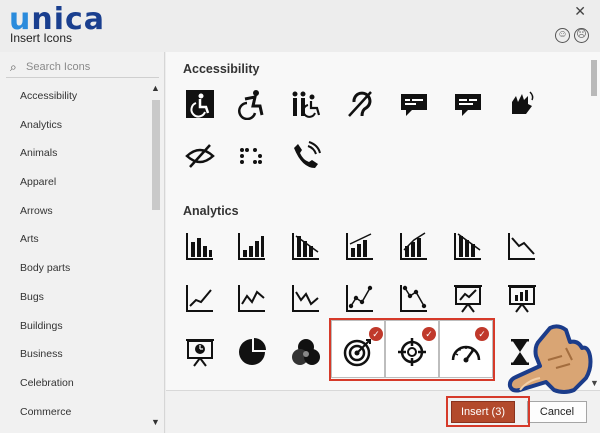 Image resolution: width=600 pixels, height=433 pixels. I want to click on bar-chart-trend-up-icon, so click(360, 246).